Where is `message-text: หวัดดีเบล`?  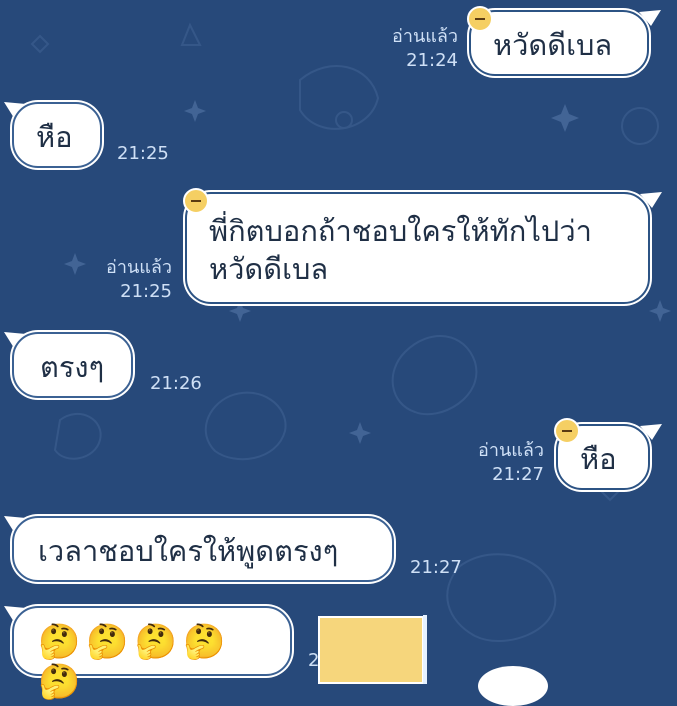 message-text: หวัดดีเบล is located at coordinates (553, 45).